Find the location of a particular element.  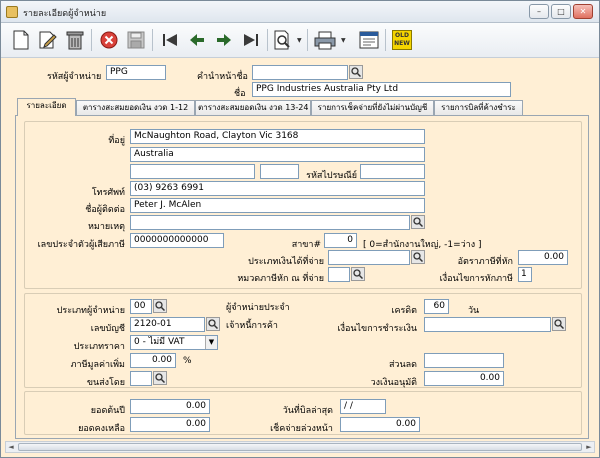

print-button is located at coordinates (325, 40).